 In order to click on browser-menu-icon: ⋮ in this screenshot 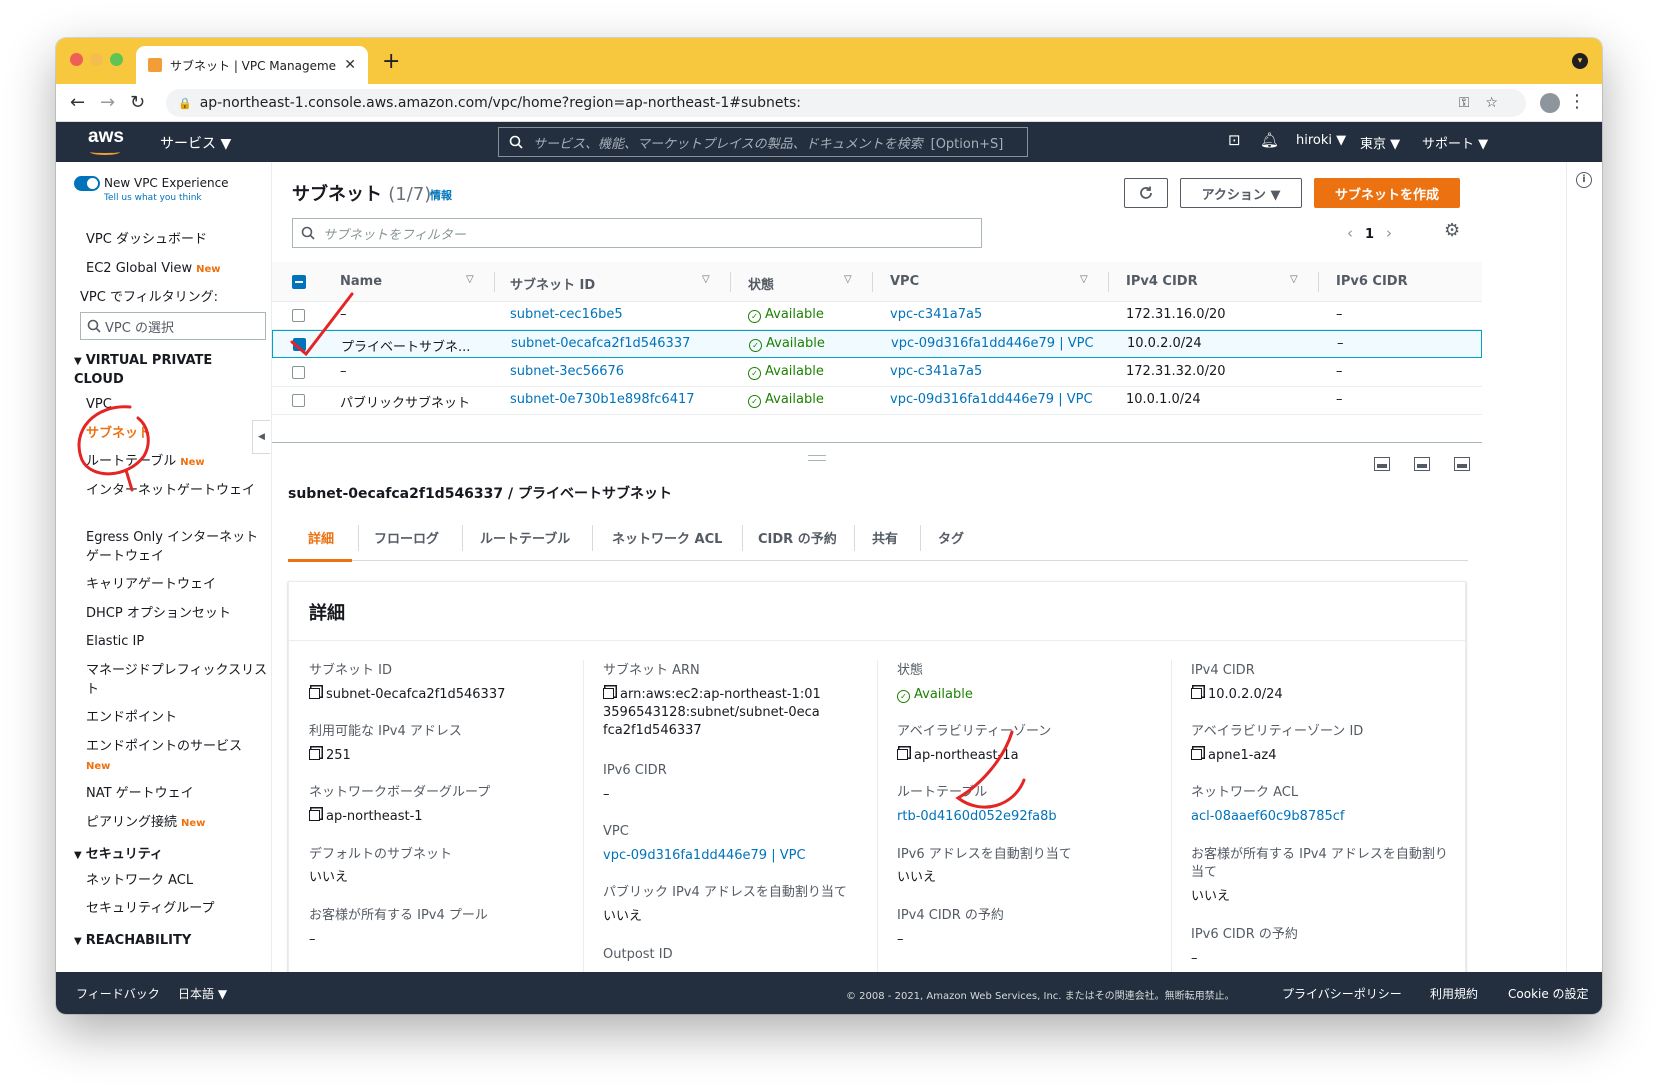, I will do `click(1577, 101)`.